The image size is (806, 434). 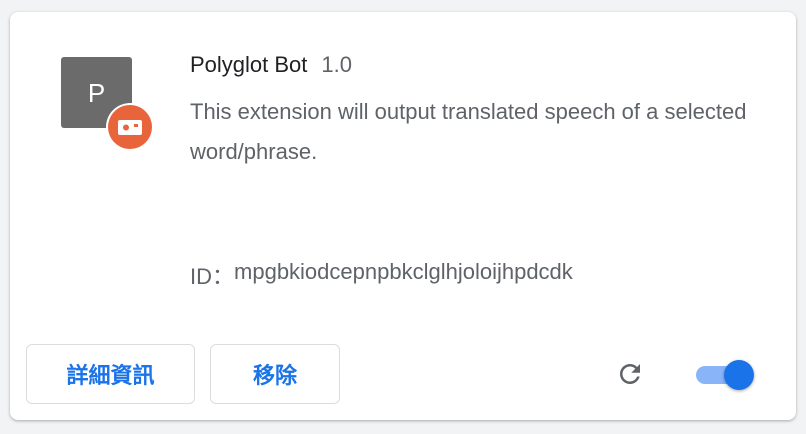 What do you see at coordinates (275, 374) in the screenshot?
I see `remove-button: 移除` at bounding box center [275, 374].